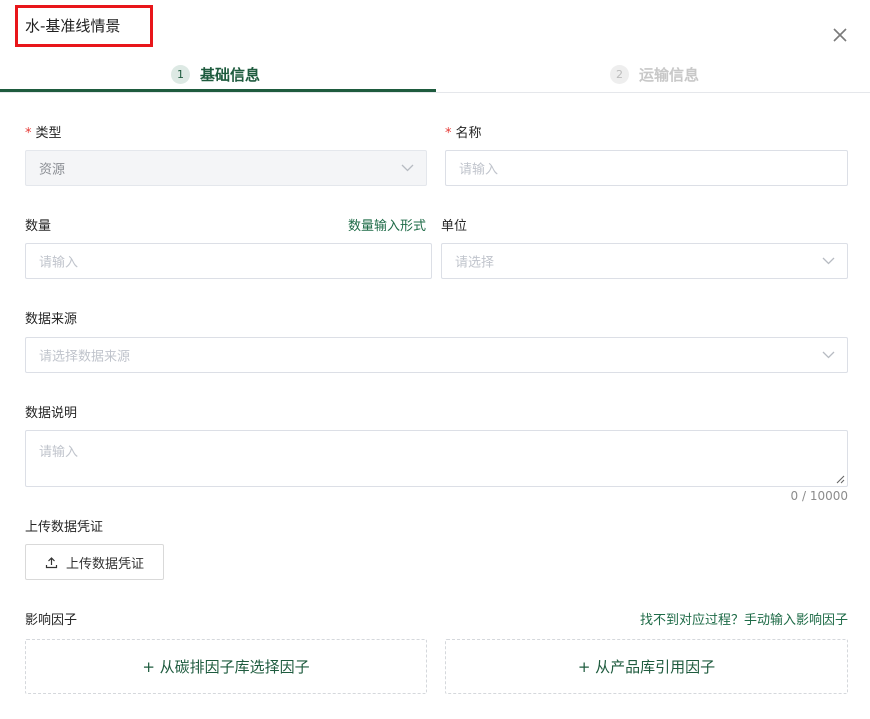 The height and width of the screenshot is (719, 870). Describe the element at coordinates (51, 620) in the screenshot. I see `factors-label: 影响因子` at that location.